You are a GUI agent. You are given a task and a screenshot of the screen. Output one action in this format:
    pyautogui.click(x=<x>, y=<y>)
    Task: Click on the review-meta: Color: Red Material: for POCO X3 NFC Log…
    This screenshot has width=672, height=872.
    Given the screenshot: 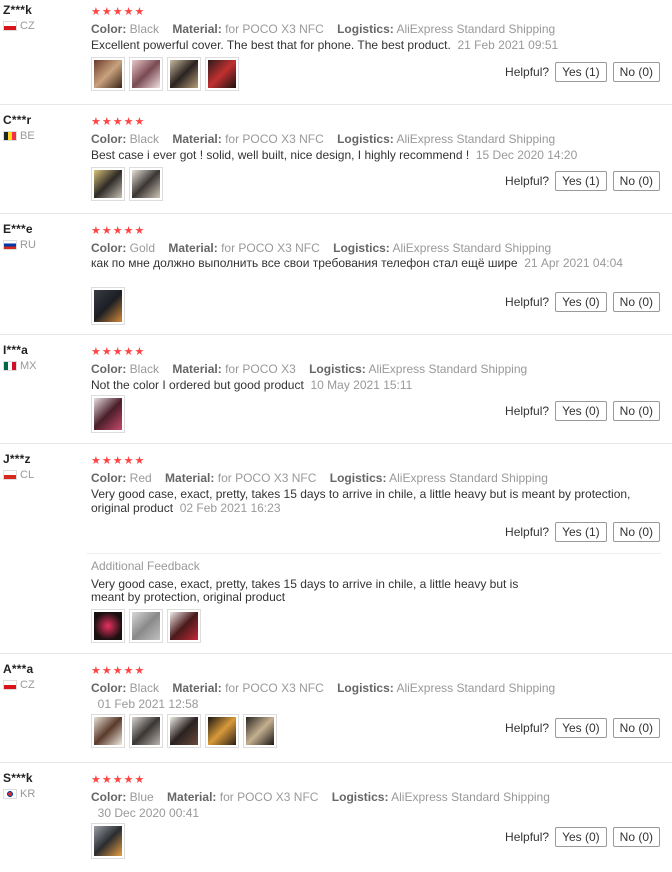 What is the action you would take?
    pyautogui.click(x=378, y=478)
    